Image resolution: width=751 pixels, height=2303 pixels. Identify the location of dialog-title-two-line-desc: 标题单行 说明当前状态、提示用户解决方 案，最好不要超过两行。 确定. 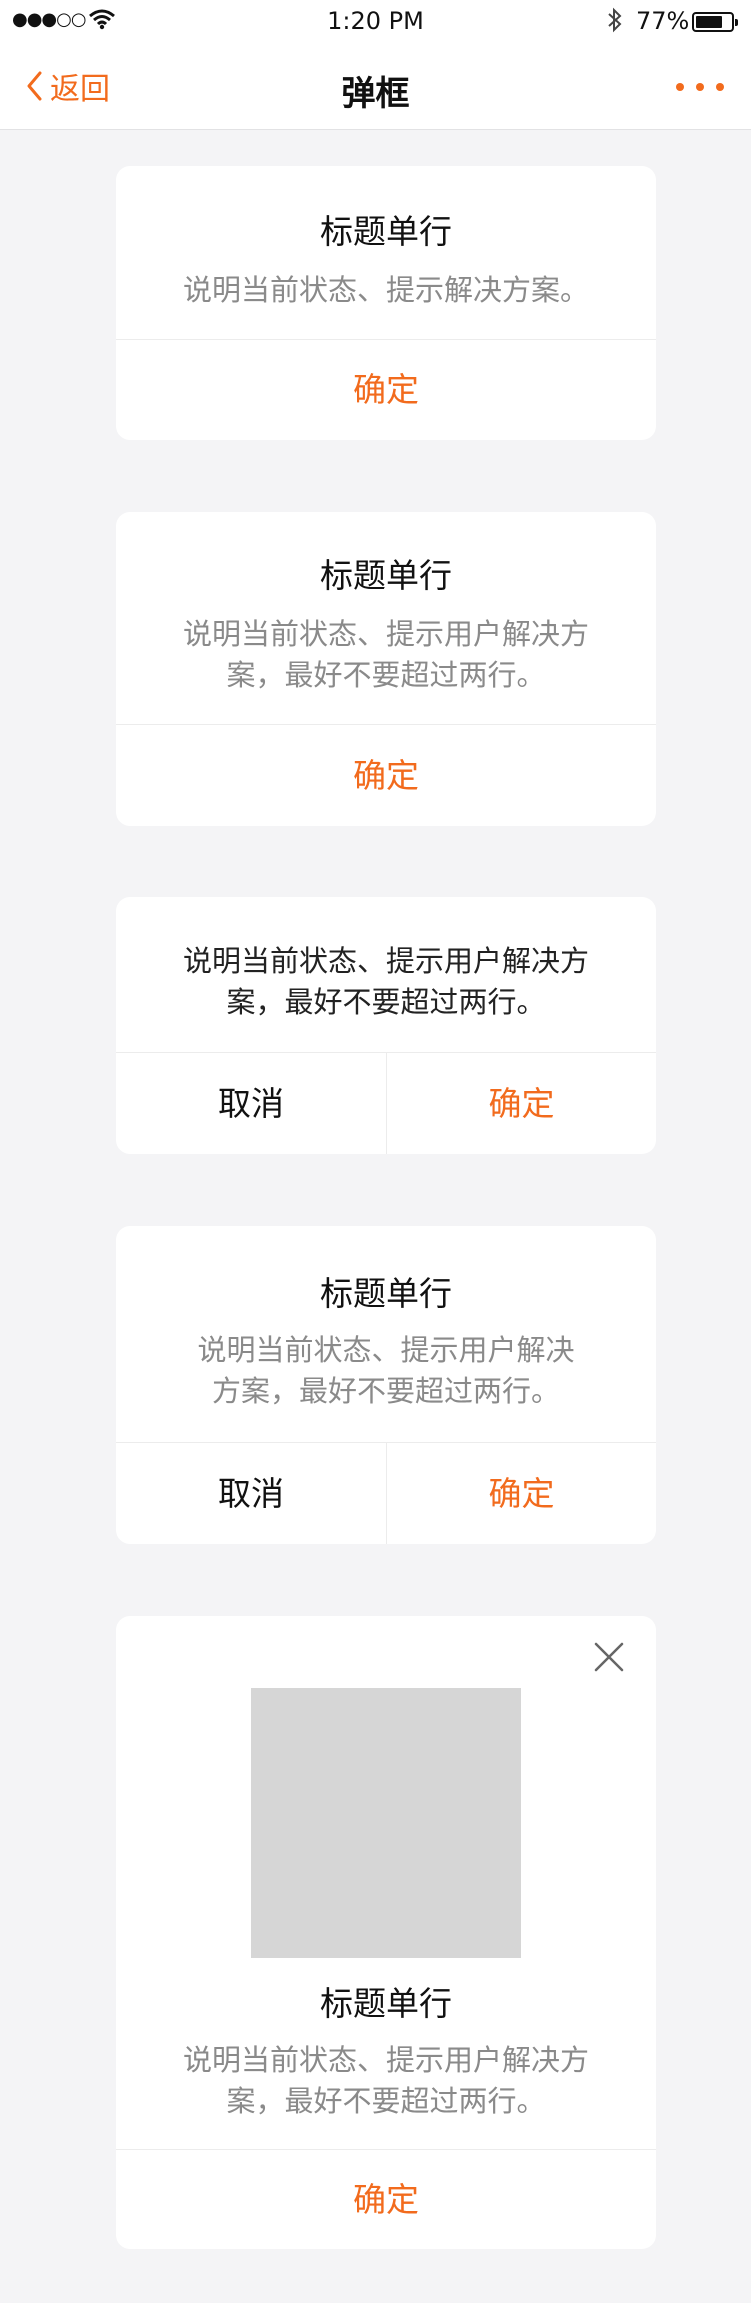
(386, 669).